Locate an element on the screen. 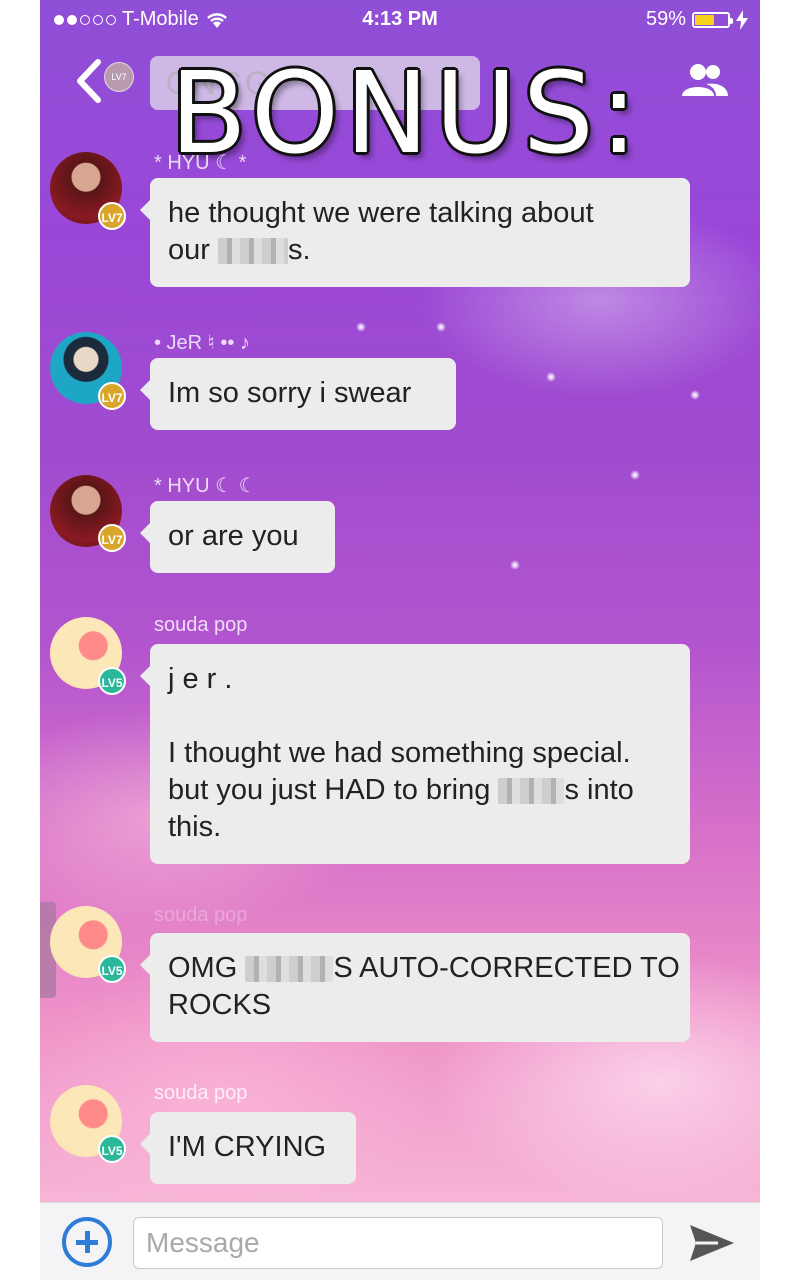 The width and height of the screenshot is (800, 1280). message-bubble: Im so sorry i swear is located at coordinates (298, 394).